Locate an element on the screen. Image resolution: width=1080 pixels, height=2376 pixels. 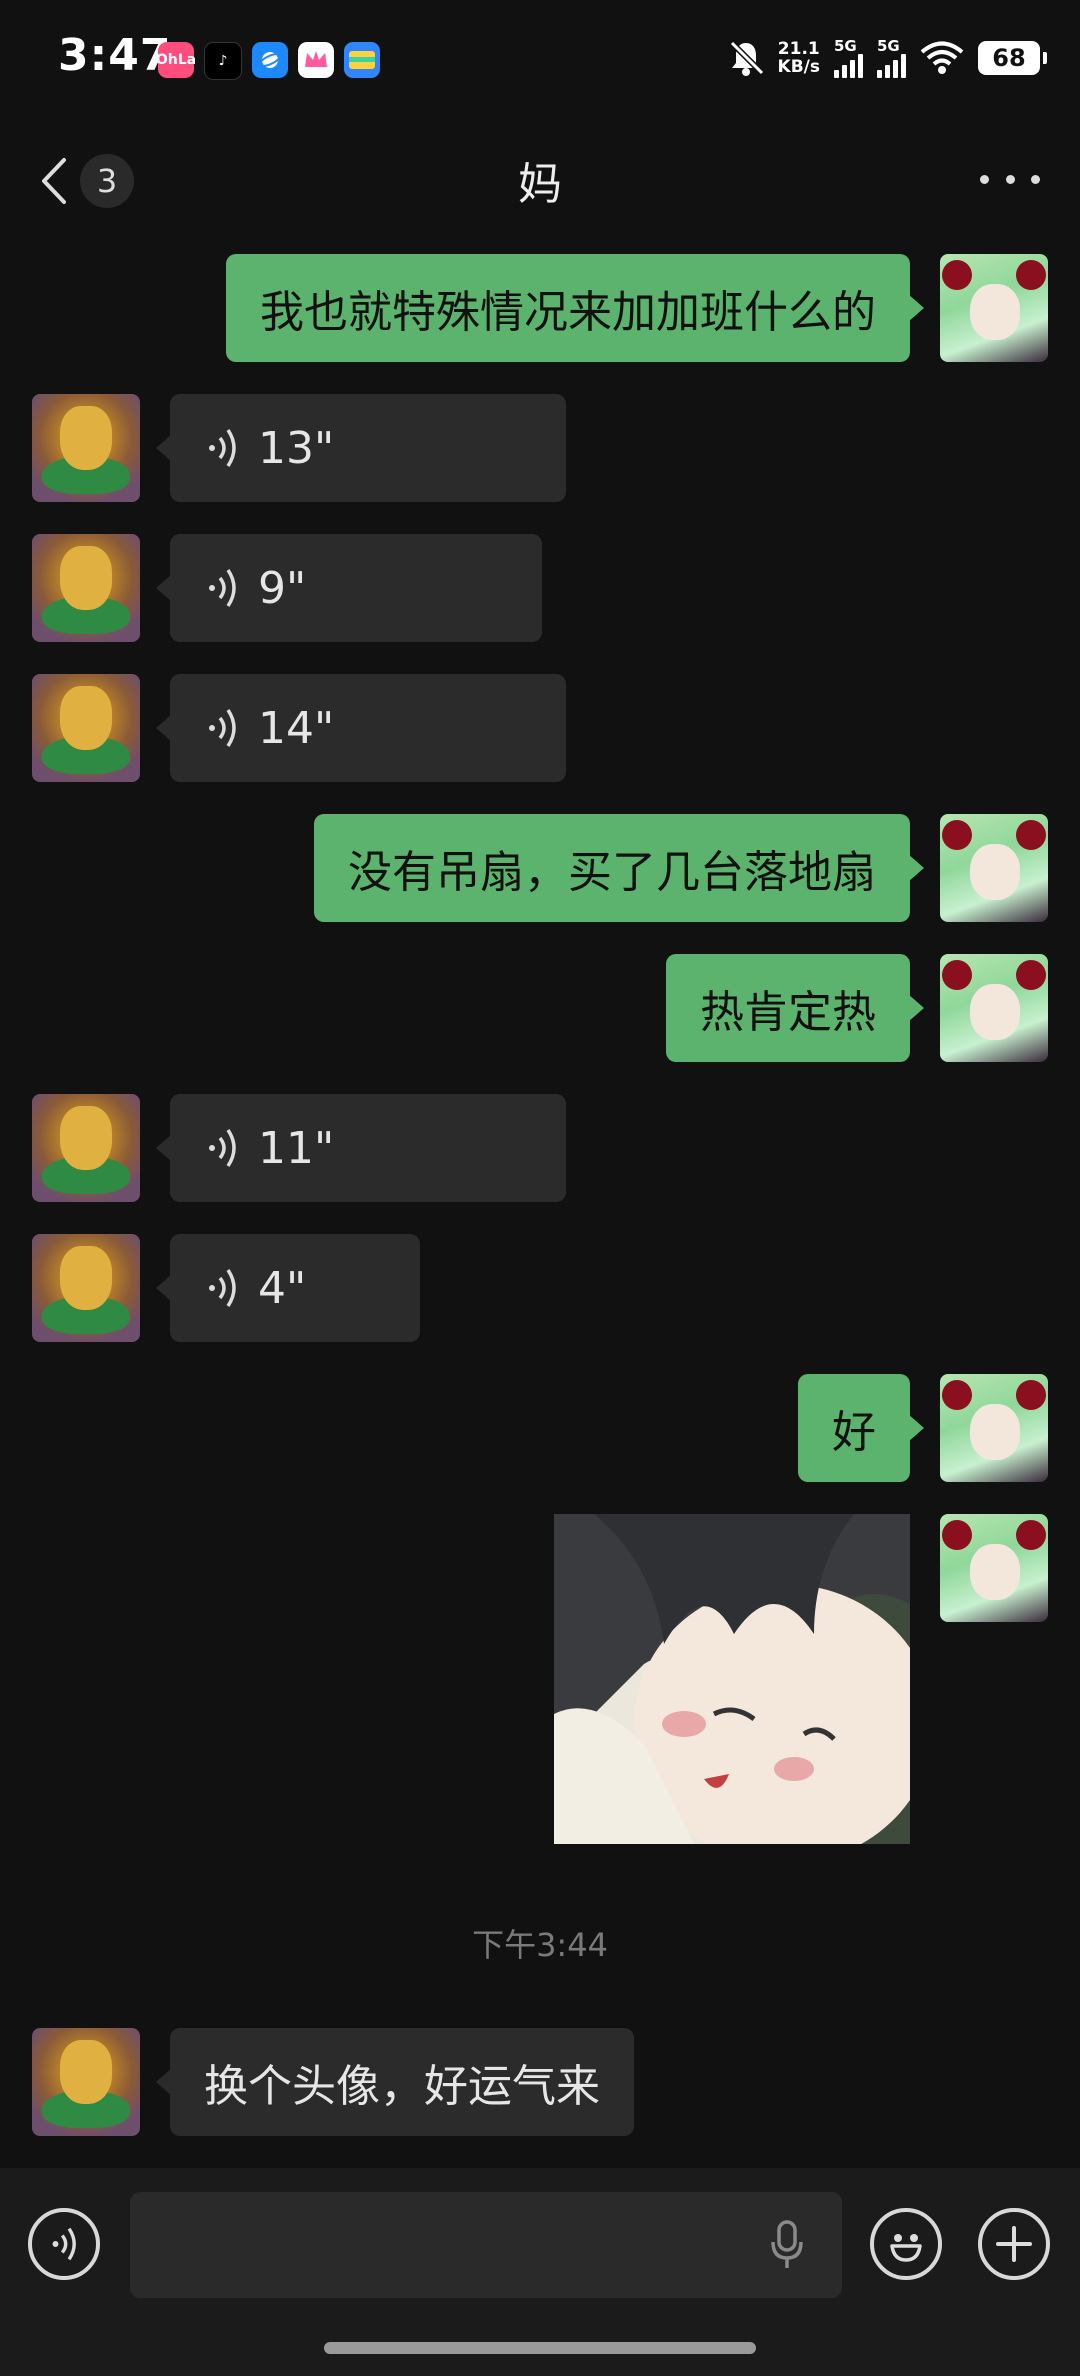
ohla-app-icon: OhLa is located at coordinates (176, 60).